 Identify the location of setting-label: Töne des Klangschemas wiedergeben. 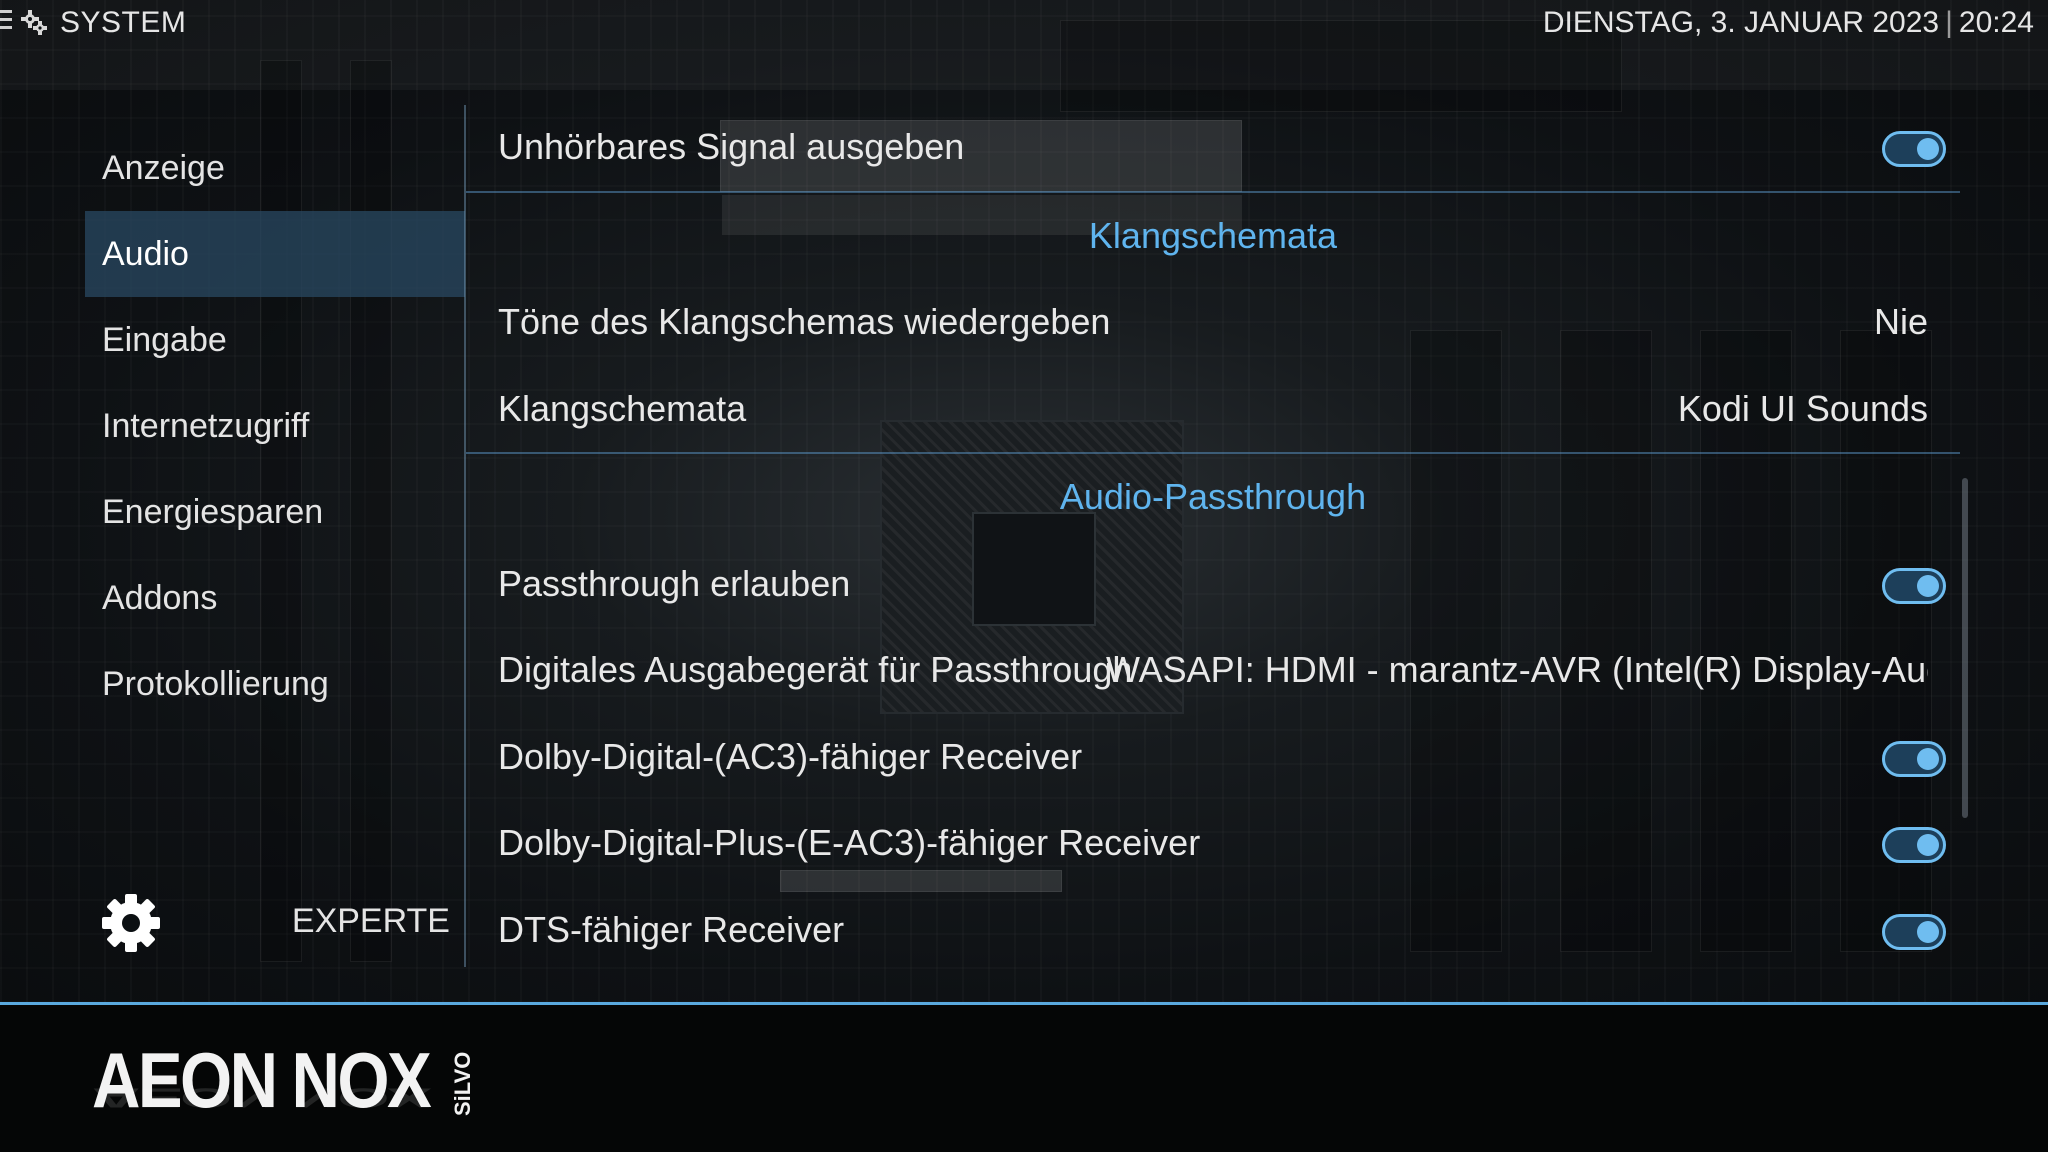
(804, 321).